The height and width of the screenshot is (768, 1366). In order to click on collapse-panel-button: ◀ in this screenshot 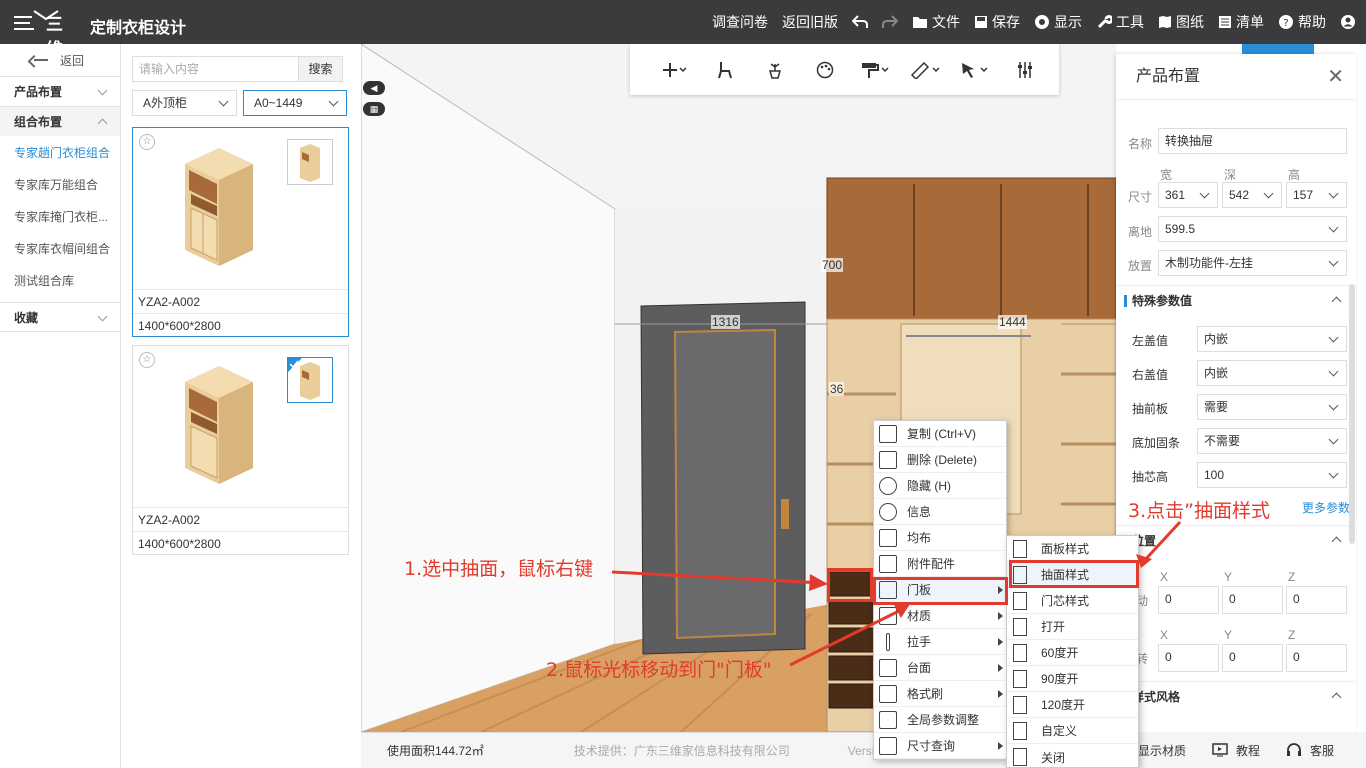, I will do `click(374, 88)`.